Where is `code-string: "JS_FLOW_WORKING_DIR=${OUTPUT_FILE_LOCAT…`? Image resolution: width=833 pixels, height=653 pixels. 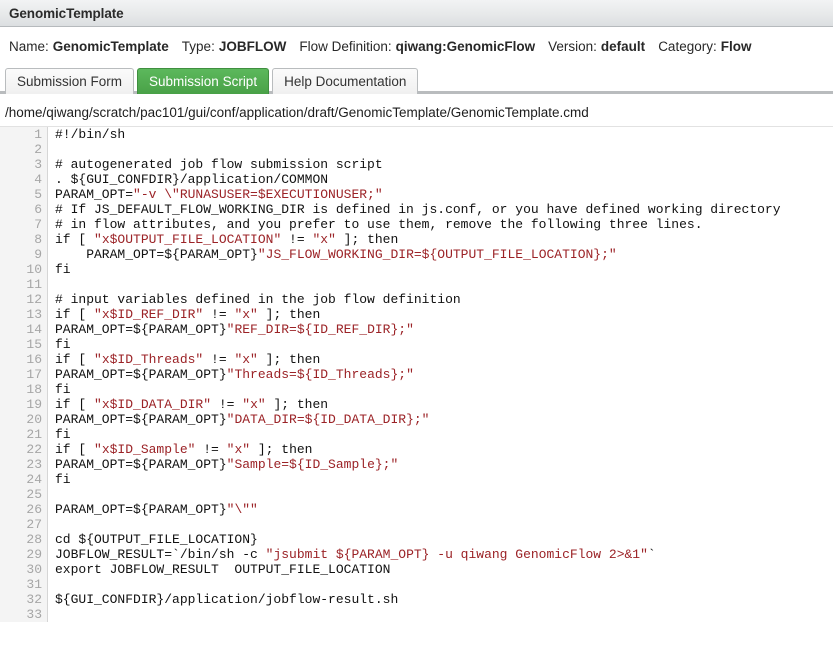
code-string: "JS_FLOW_WORKING_DIR=${OUTPUT_FILE_LOCAT… is located at coordinates (437, 254).